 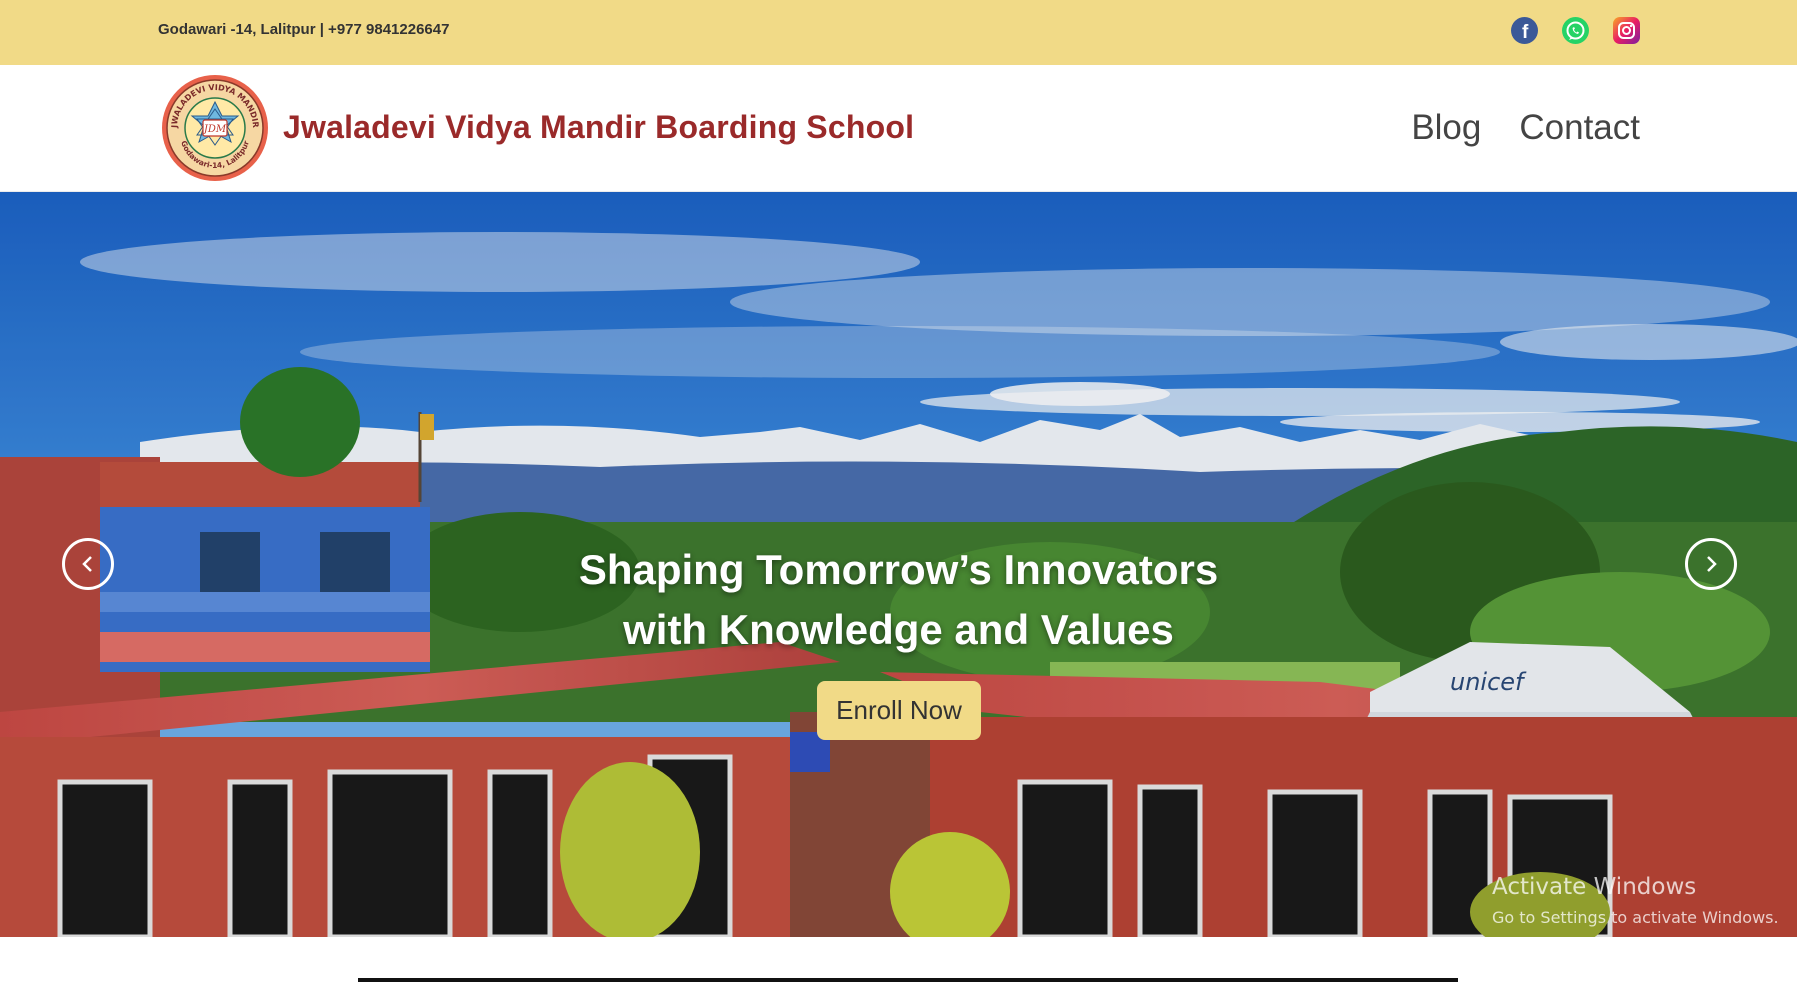 I want to click on whatsapp-icon, so click(x=1575, y=30).